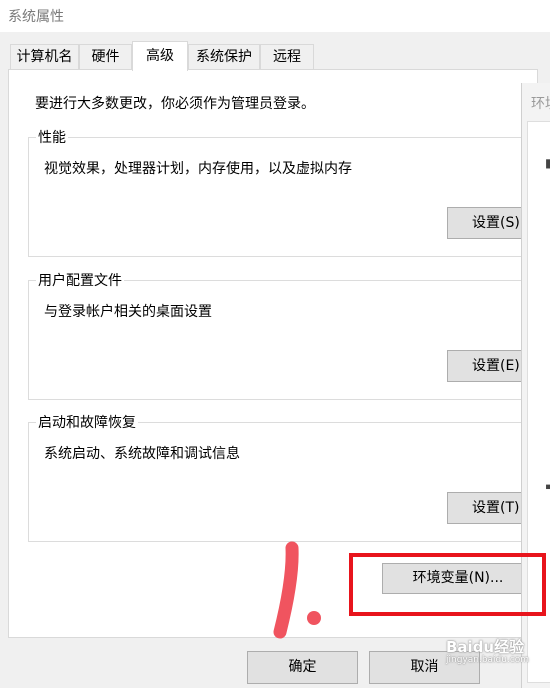 The height and width of the screenshot is (688, 550). I want to click on title-bar: 系统属性, so click(275, 16).